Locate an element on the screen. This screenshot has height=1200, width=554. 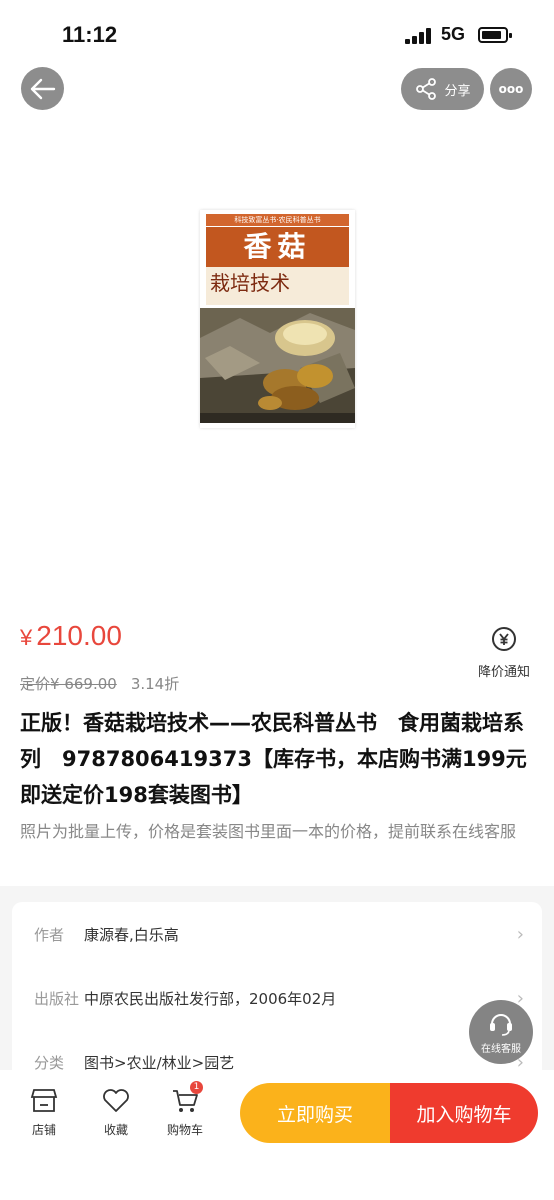
cart-count-badge: 1 is located at coordinates (196, 1087).